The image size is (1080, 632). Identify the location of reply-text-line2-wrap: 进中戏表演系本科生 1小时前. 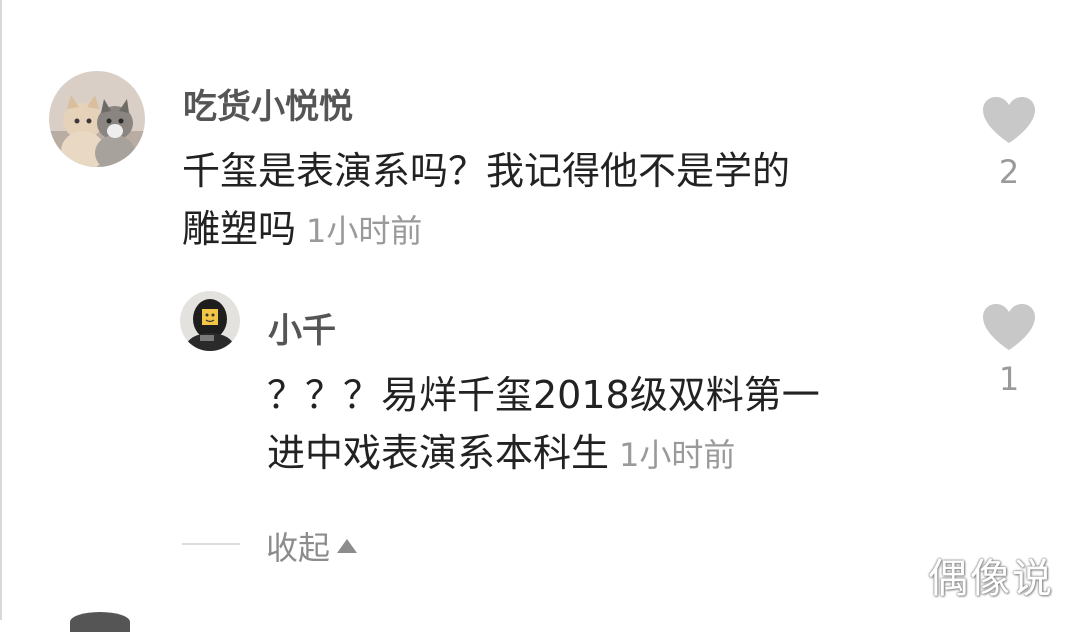
(543, 454).